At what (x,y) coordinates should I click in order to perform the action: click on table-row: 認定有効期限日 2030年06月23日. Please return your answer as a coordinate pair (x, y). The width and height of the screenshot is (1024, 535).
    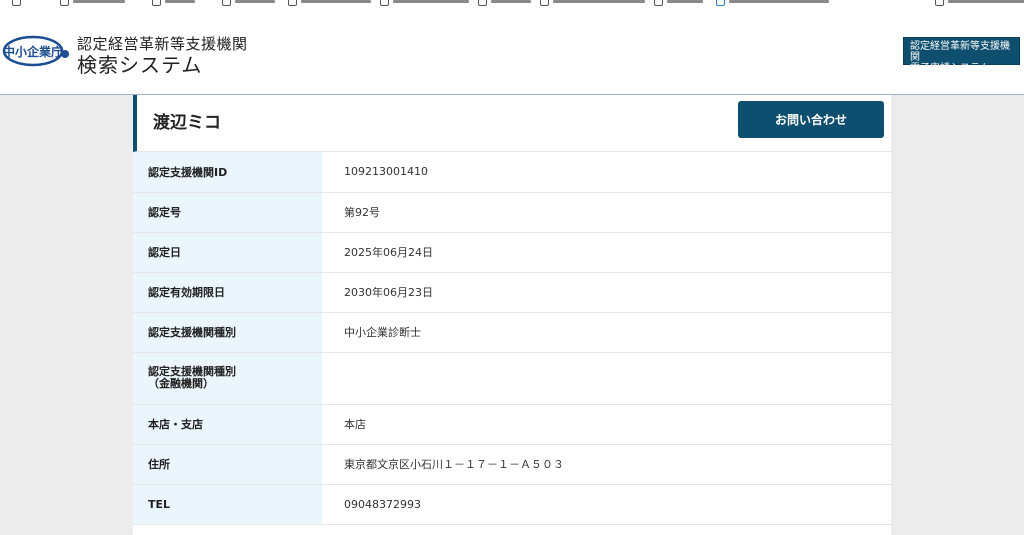
    Looking at the image, I should click on (512, 292).